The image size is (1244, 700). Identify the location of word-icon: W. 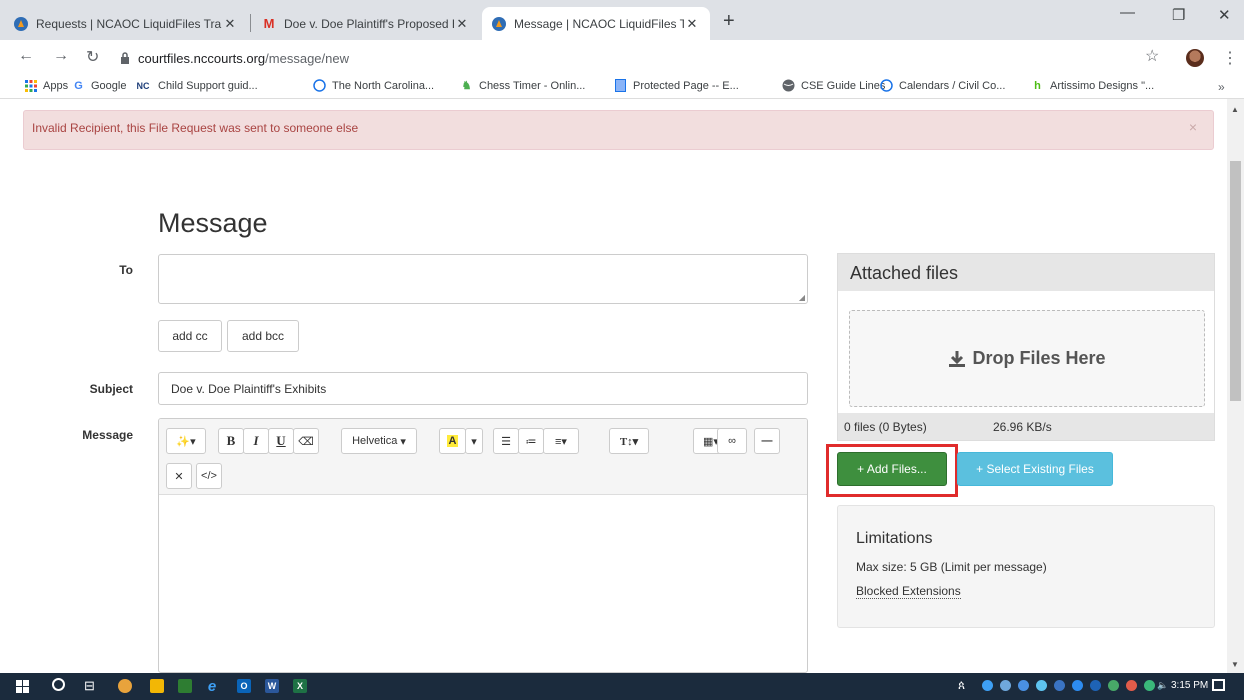
(272, 686).